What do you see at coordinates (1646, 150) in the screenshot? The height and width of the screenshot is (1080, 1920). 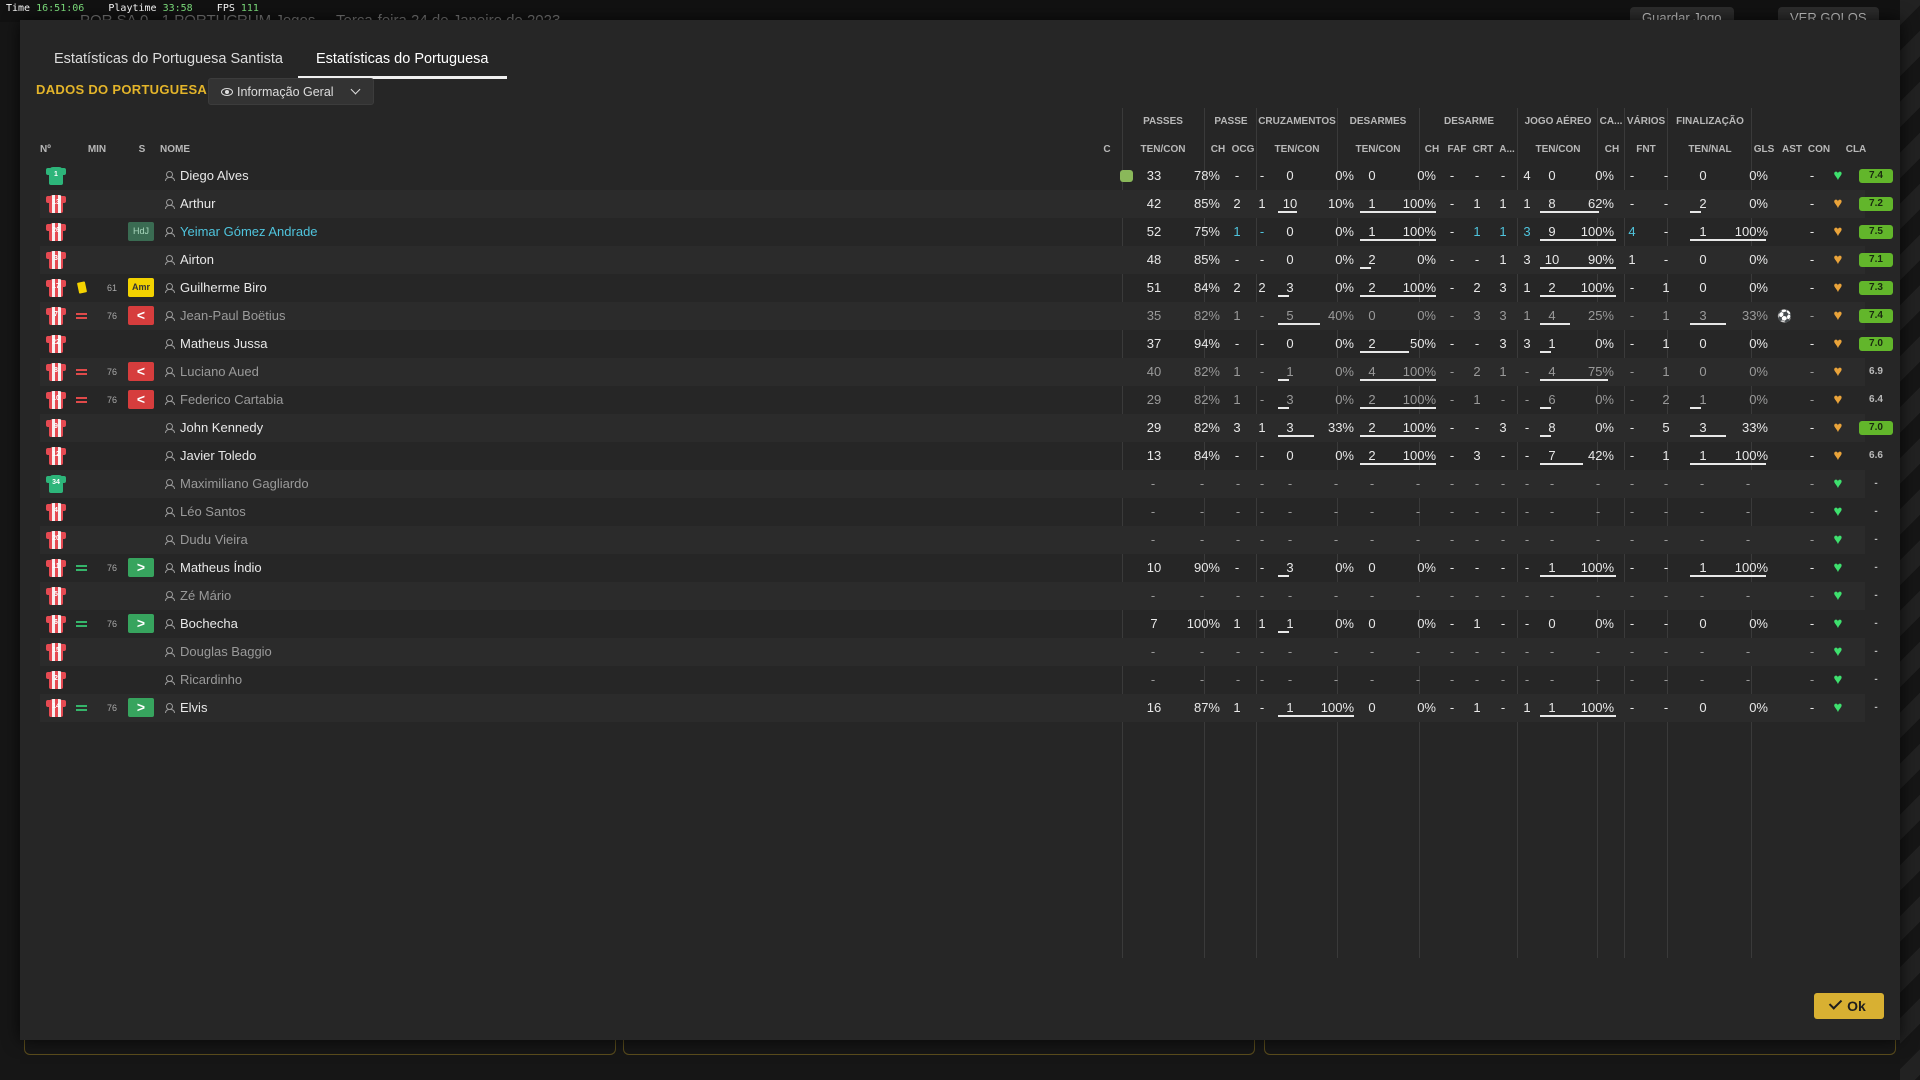 I see `col-varios-fnt: FNT` at bounding box center [1646, 150].